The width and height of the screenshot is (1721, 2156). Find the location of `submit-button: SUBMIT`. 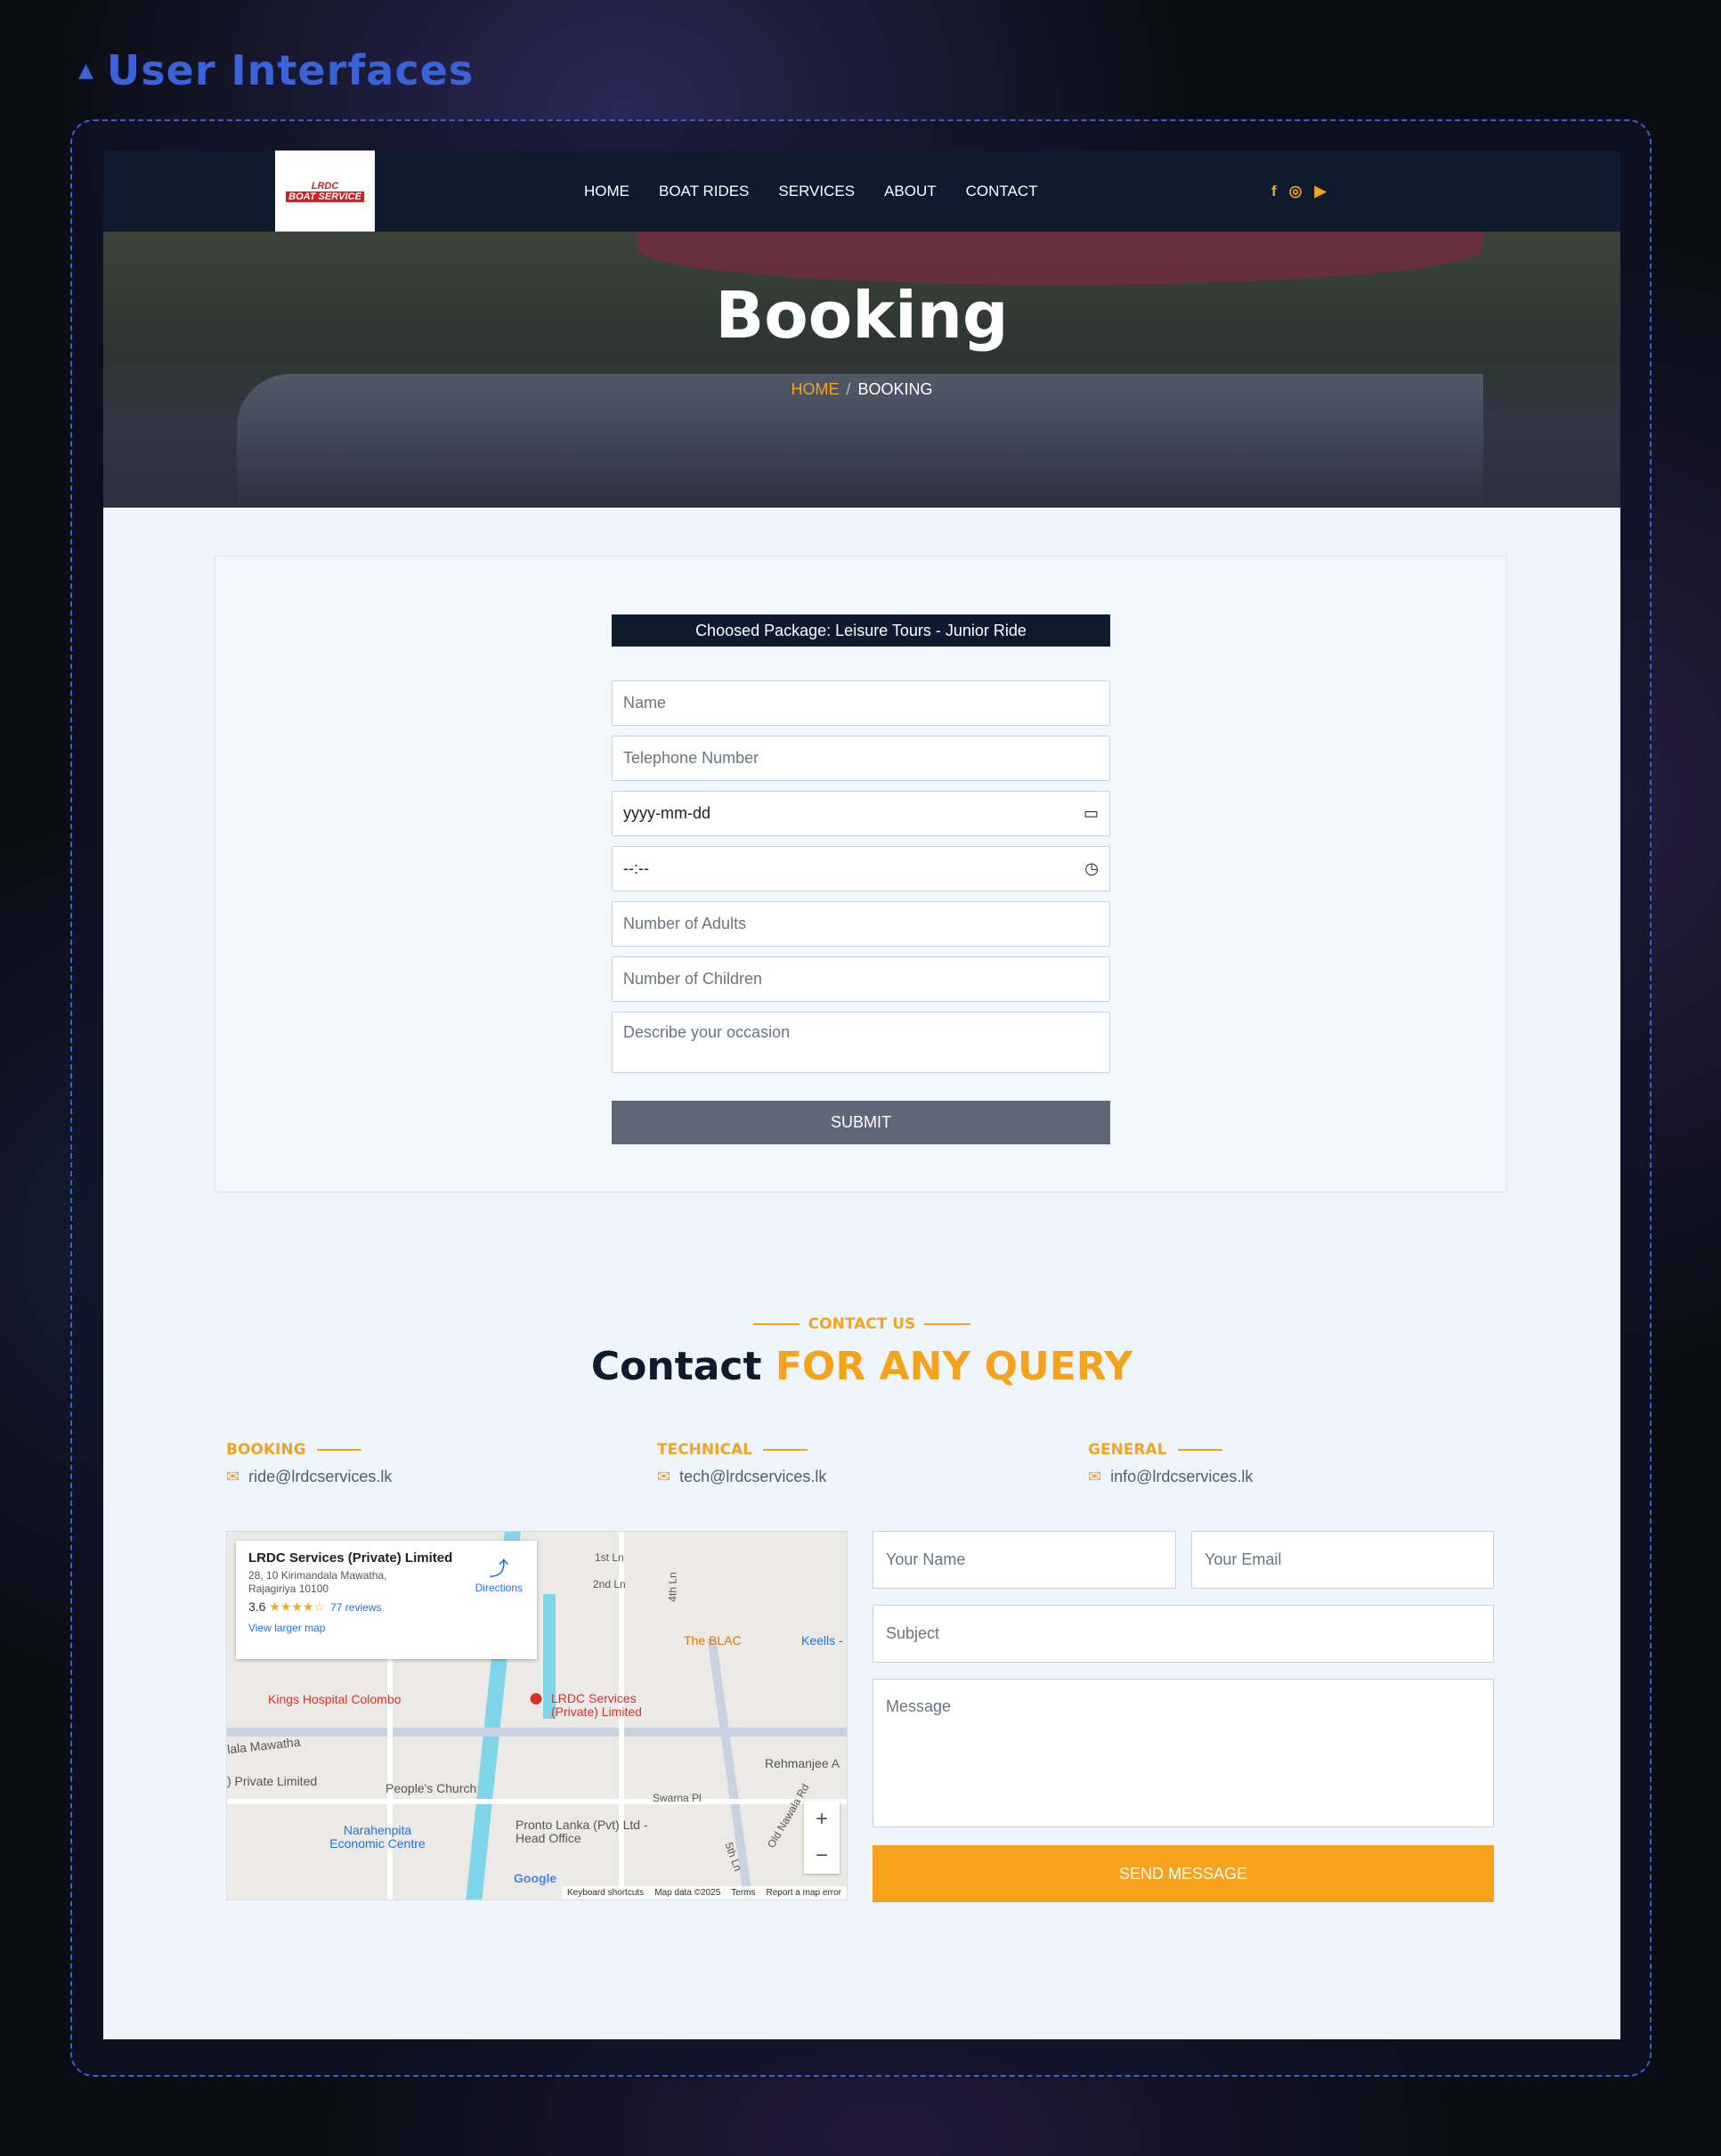

submit-button: SUBMIT is located at coordinates (861, 1122).